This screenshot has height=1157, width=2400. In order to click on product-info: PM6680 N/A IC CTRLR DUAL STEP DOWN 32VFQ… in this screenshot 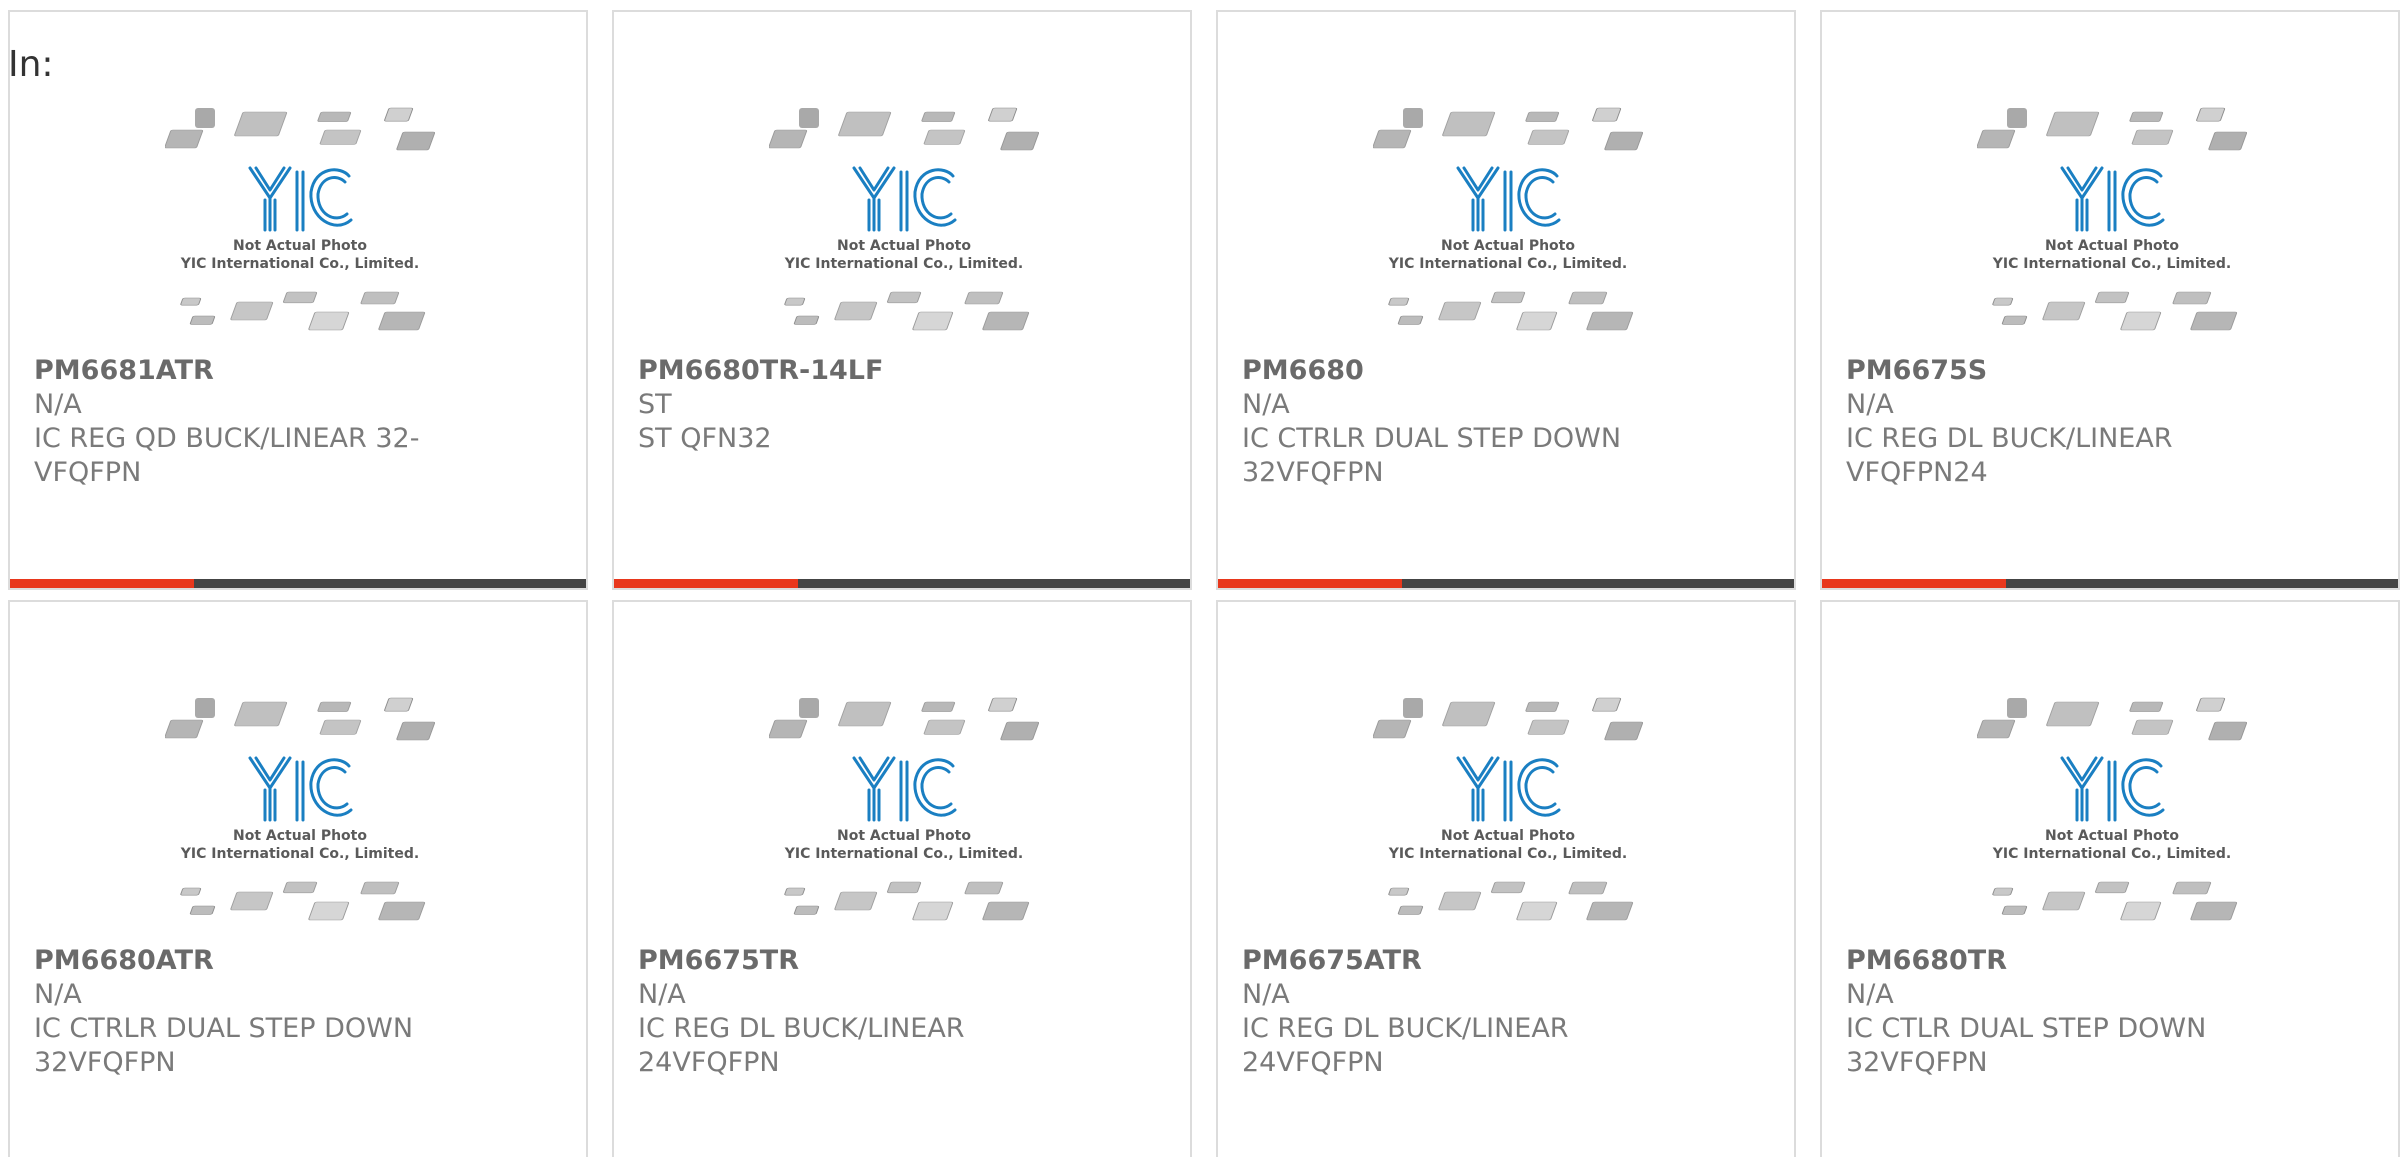, I will do `click(1462, 422)`.